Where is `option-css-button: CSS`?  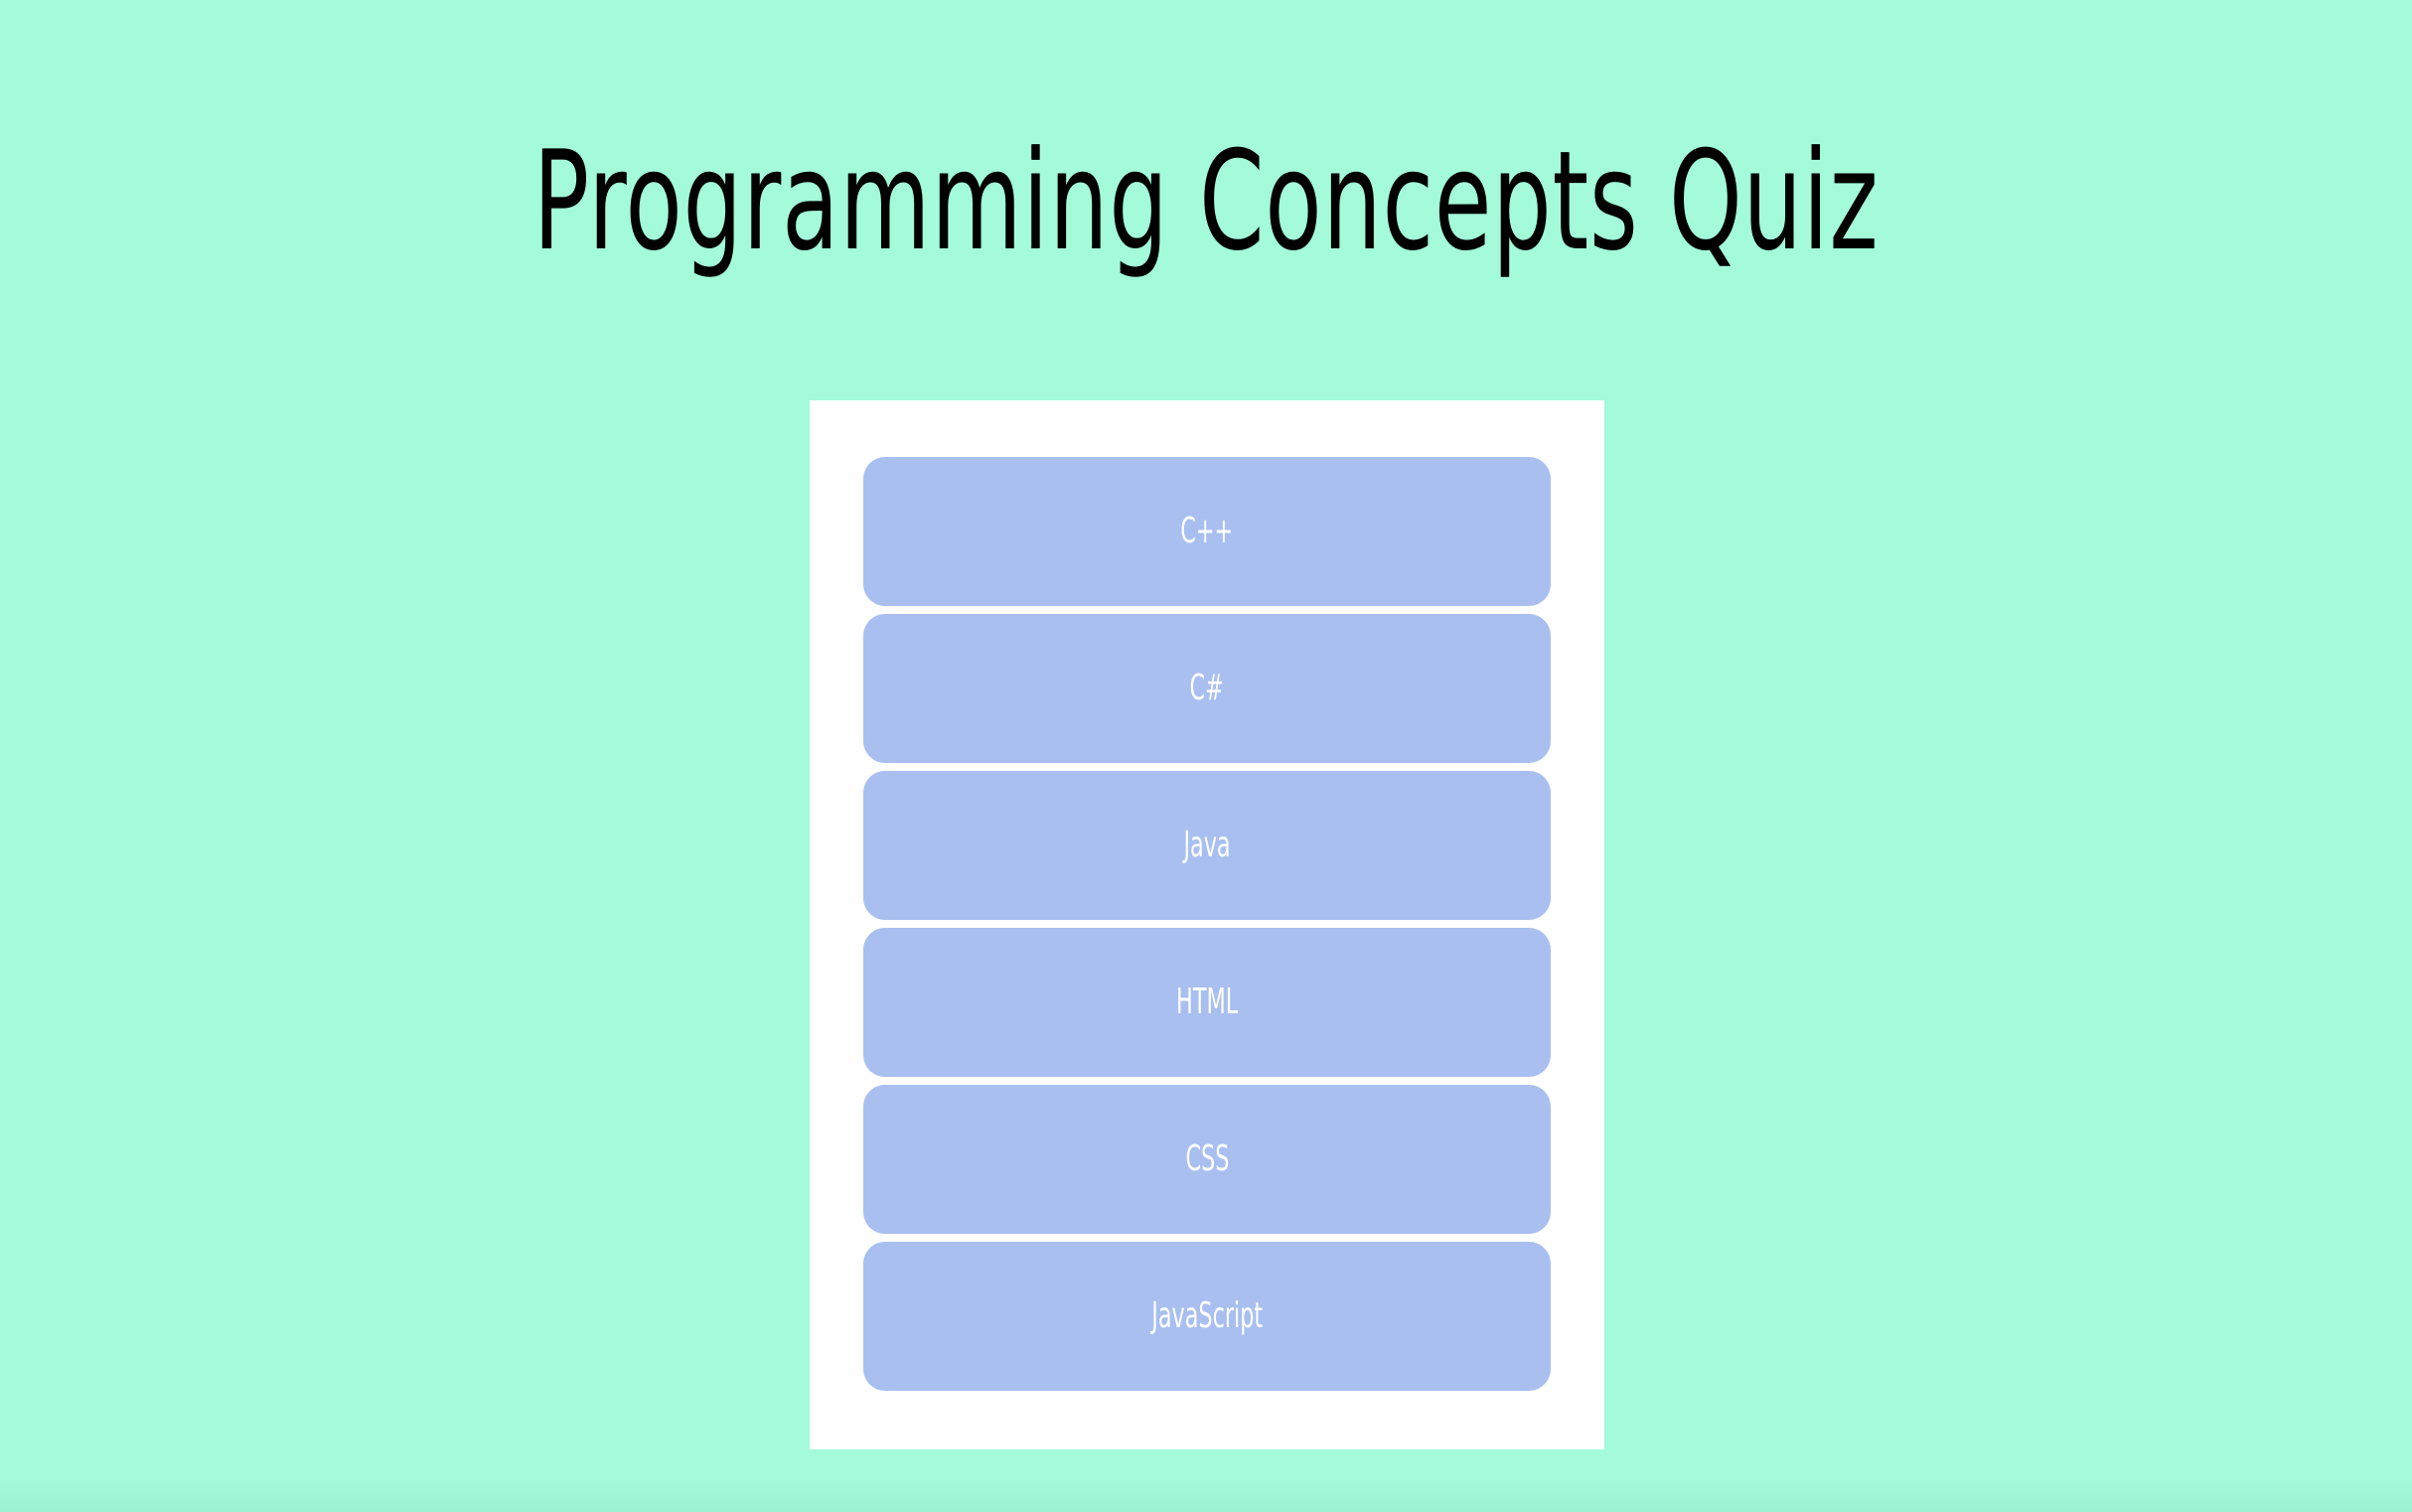 option-css-button: CSS is located at coordinates (1207, 1159).